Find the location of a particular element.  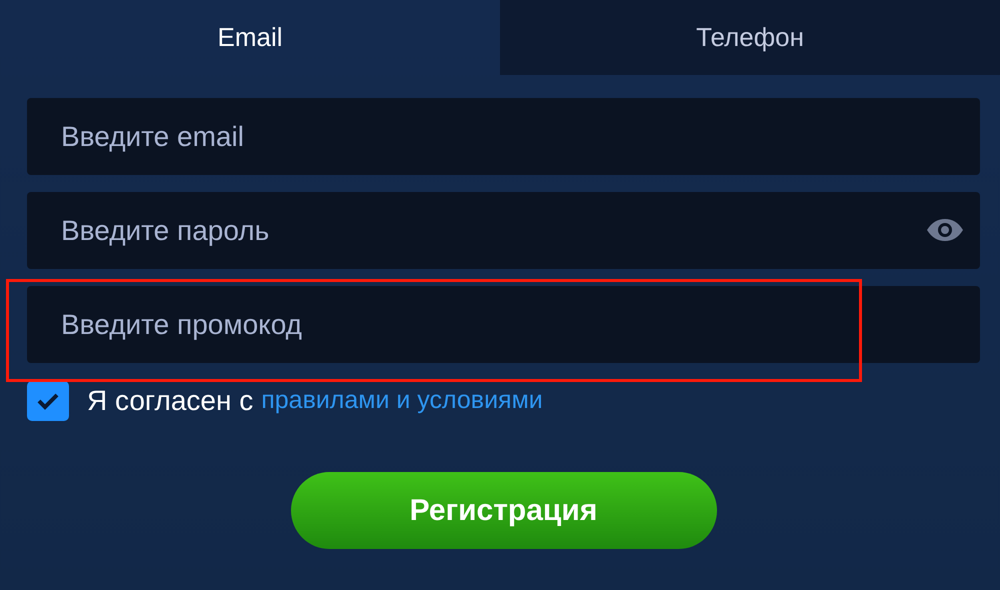

input-field: Введите промокод is located at coordinates (503, 324).